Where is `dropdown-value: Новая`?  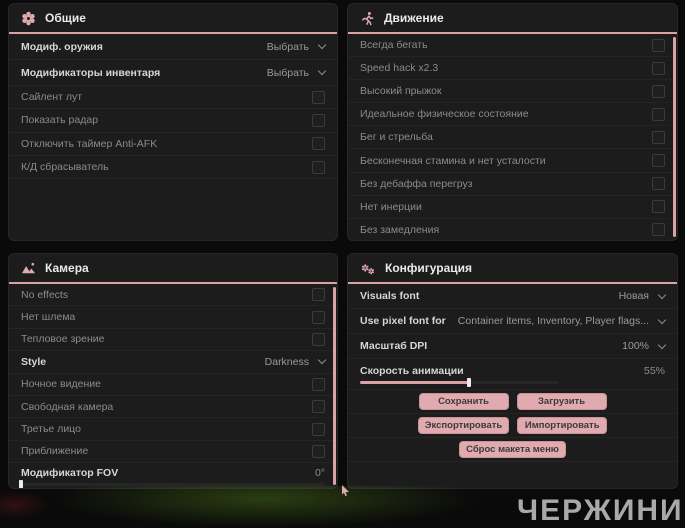 dropdown-value: Новая is located at coordinates (633, 296).